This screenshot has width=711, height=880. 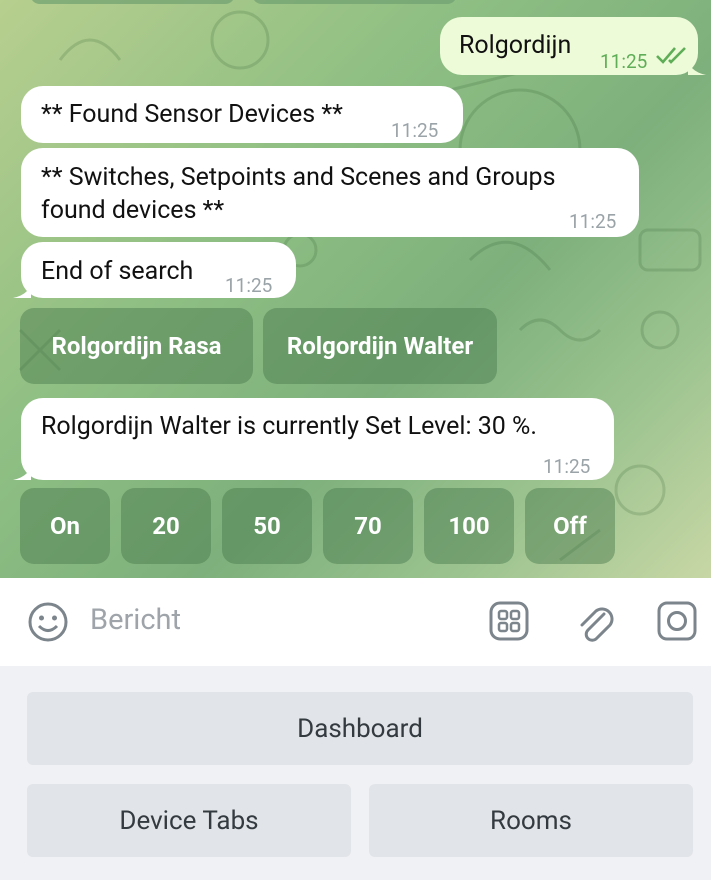 I want to click on message-text: Rolgordijn, so click(x=515, y=45).